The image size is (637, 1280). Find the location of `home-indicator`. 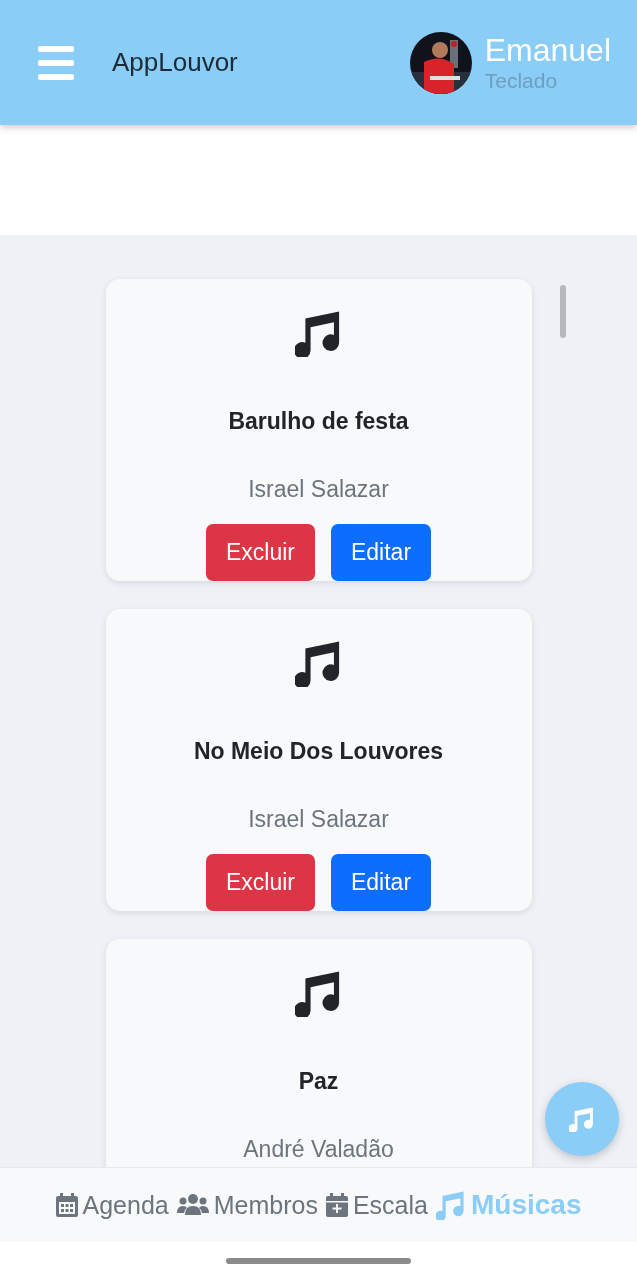

home-indicator is located at coordinates (318, 1261).